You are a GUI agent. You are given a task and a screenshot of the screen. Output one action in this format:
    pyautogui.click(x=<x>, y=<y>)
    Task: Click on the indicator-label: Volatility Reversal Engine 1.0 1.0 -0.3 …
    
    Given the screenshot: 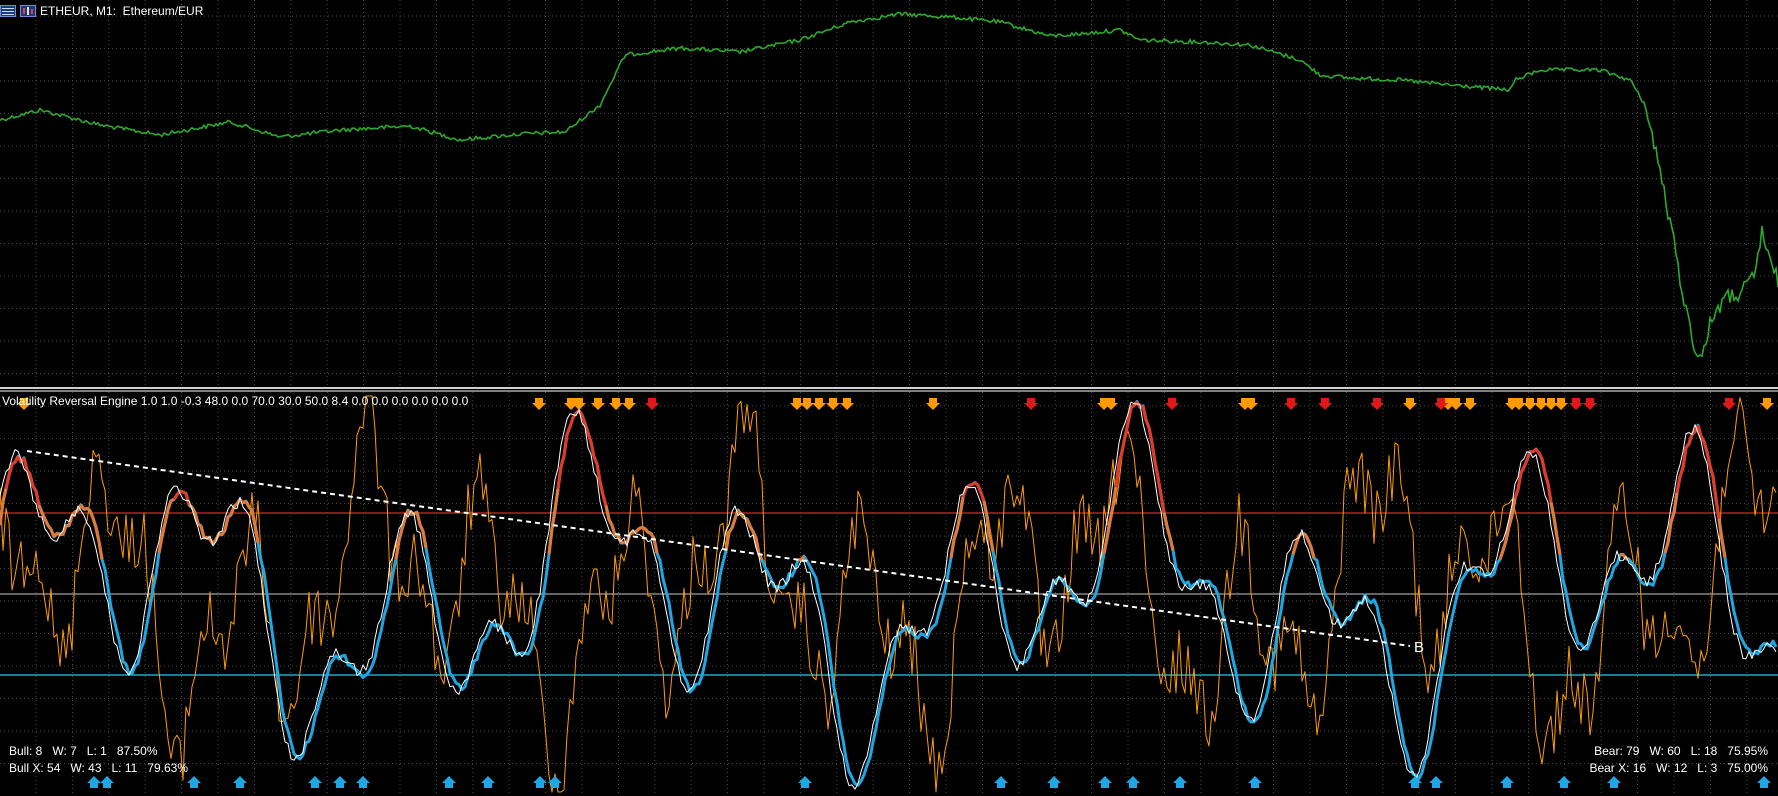 What is the action you would take?
    pyautogui.click(x=235, y=401)
    